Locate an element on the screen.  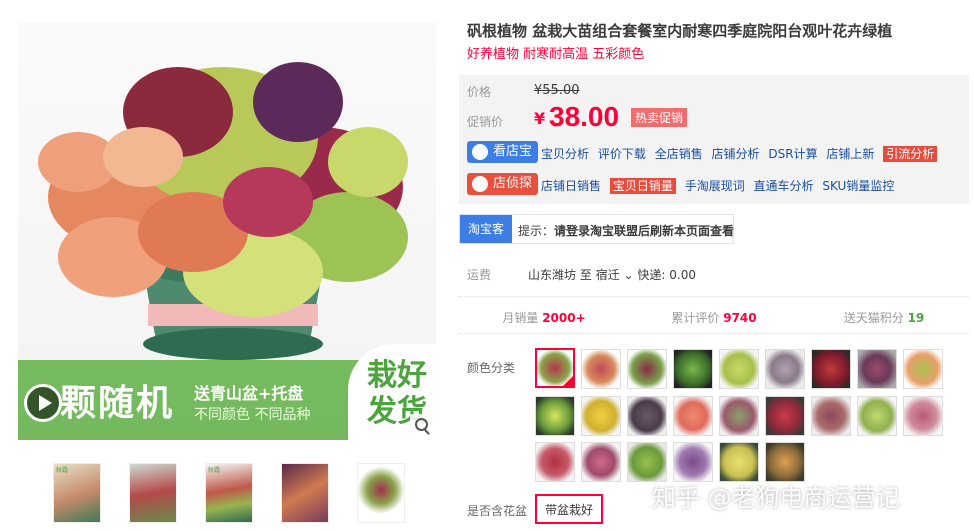
total-reviews: 累计评价 9740 is located at coordinates (714, 317).